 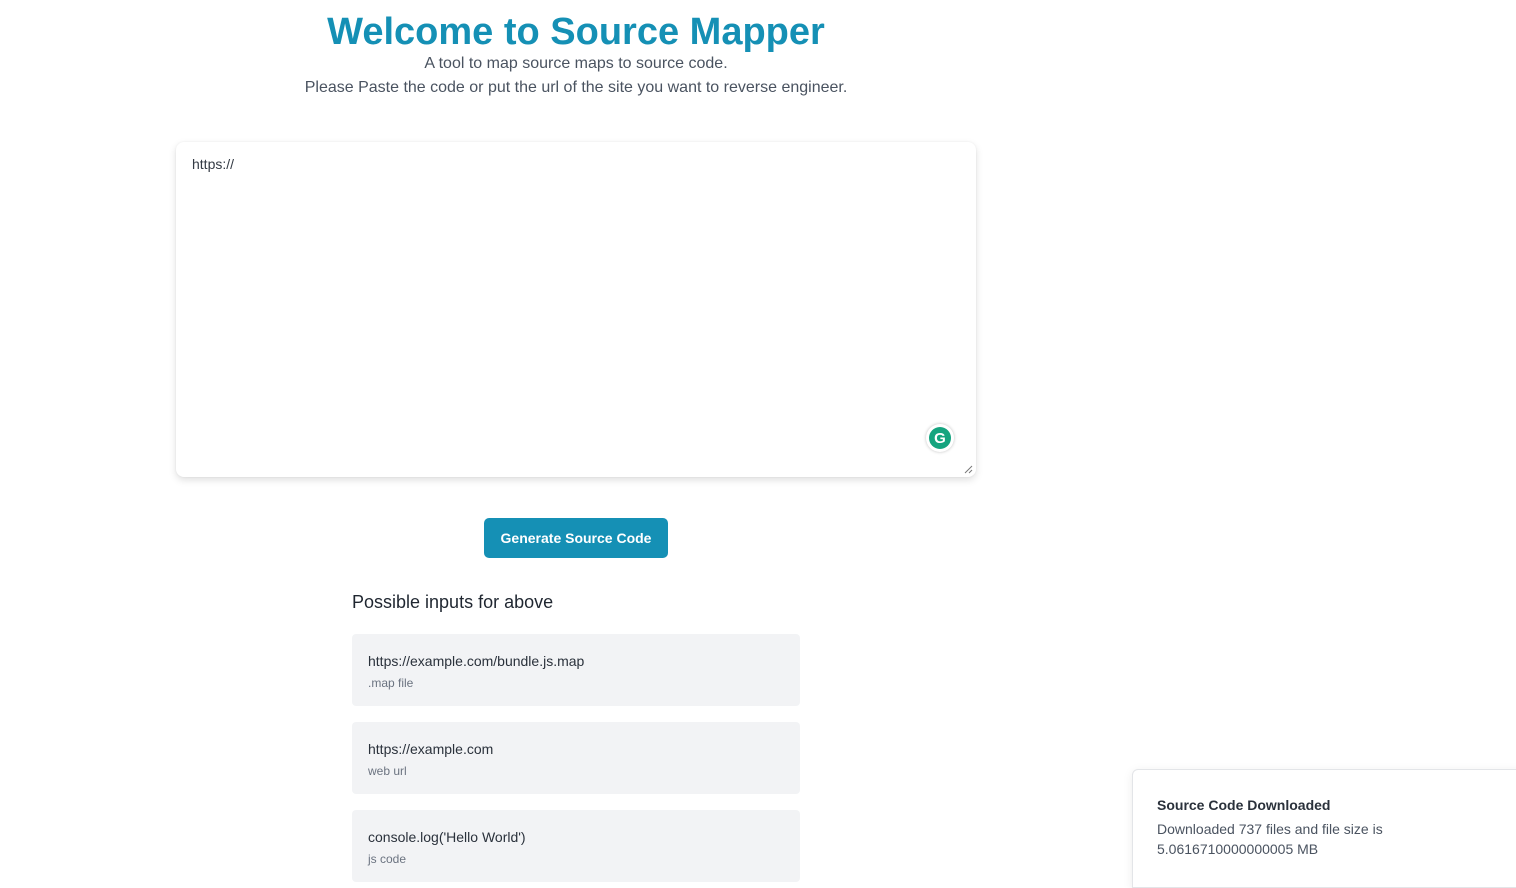 I want to click on generate-source-code-button: Generate Source Code, so click(x=576, y=538).